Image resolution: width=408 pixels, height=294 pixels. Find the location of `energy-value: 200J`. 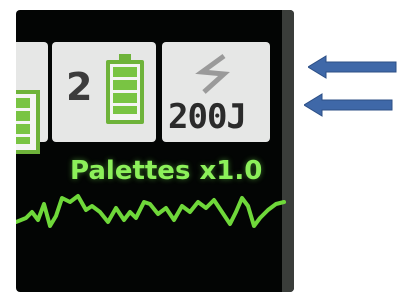

energy-value: 200J is located at coordinates (207, 117).